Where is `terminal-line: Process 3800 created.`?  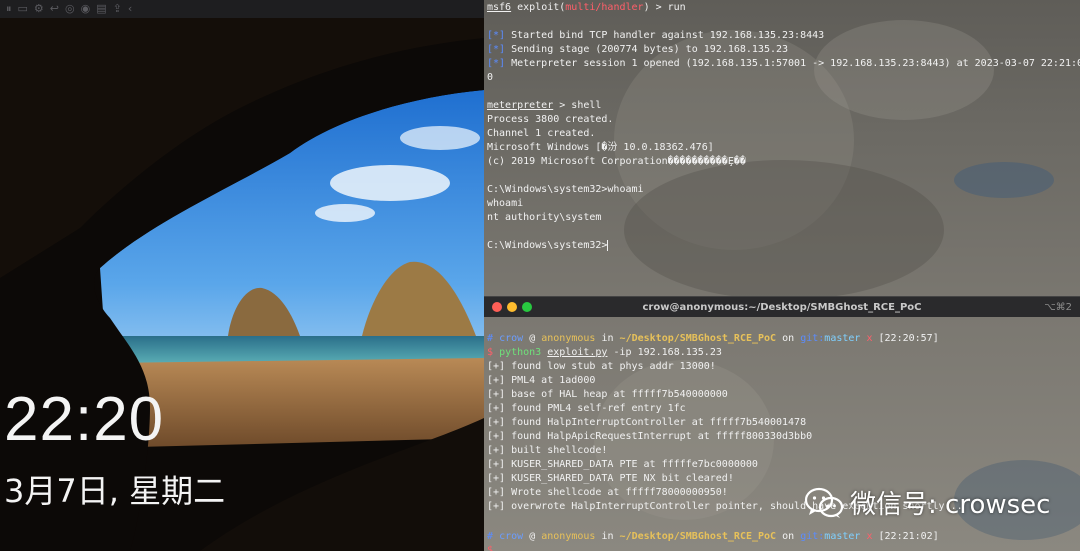 terminal-line: Process 3800 created. is located at coordinates (550, 120).